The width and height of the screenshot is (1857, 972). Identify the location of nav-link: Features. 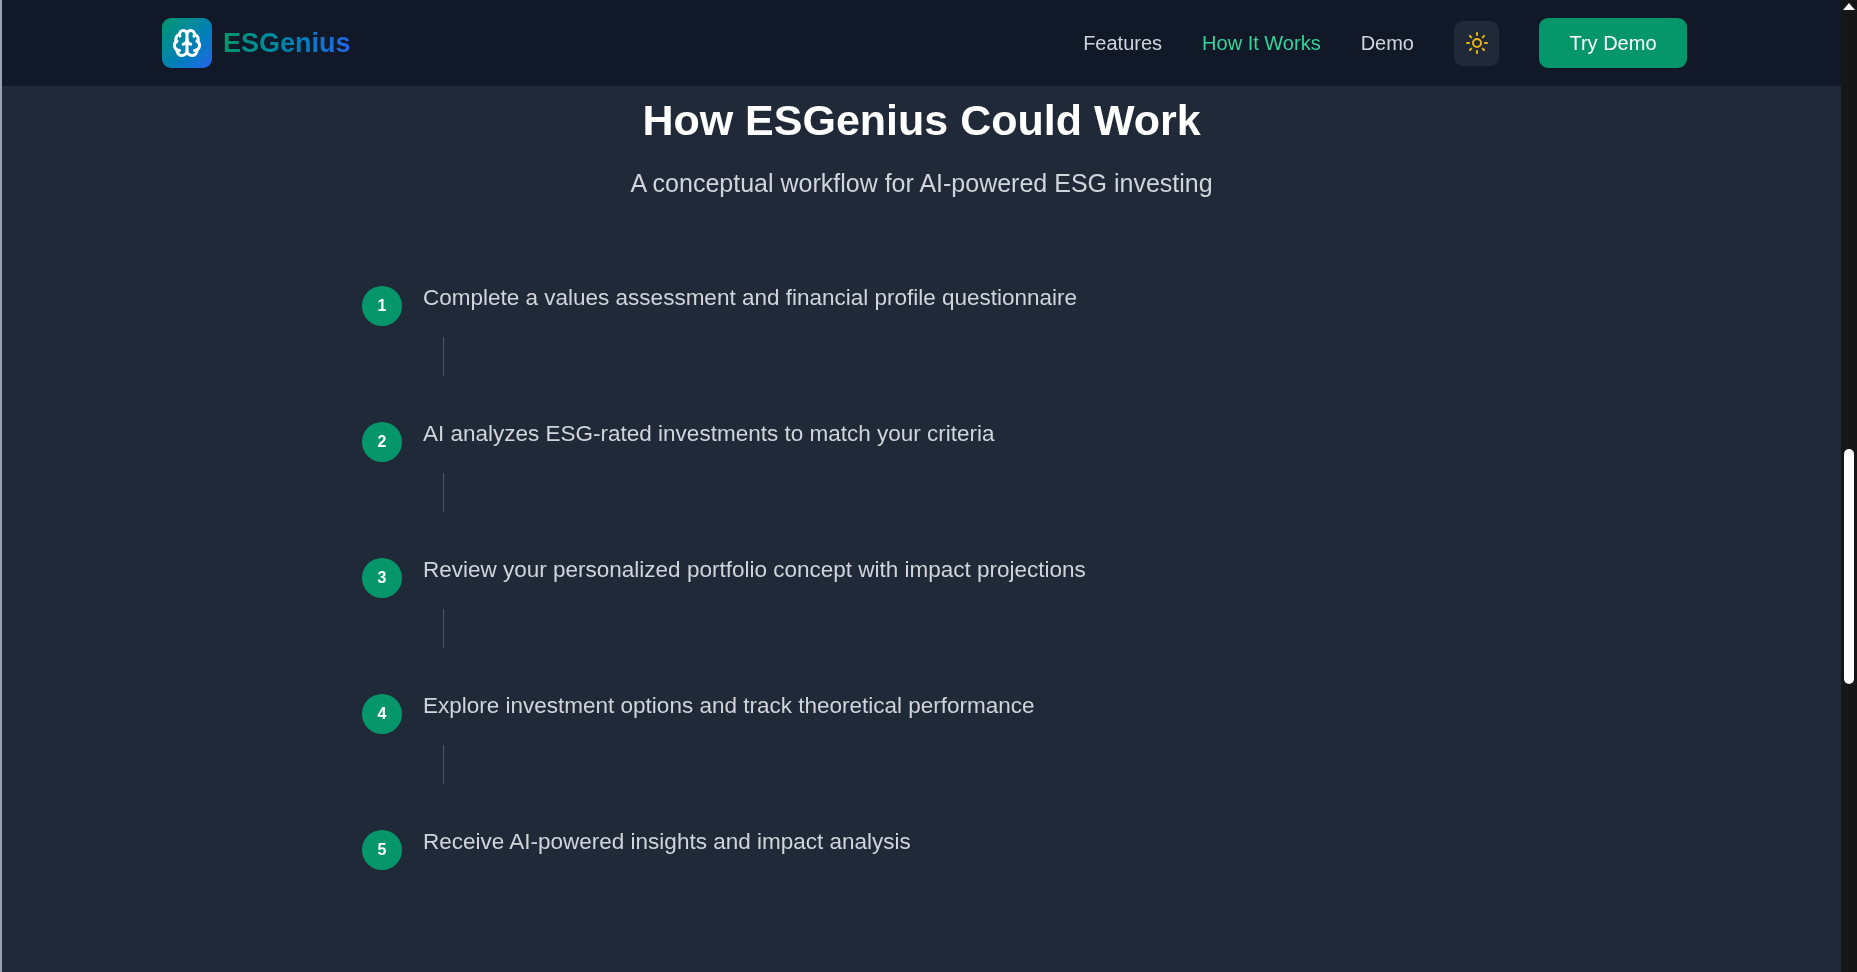
(1123, 43).